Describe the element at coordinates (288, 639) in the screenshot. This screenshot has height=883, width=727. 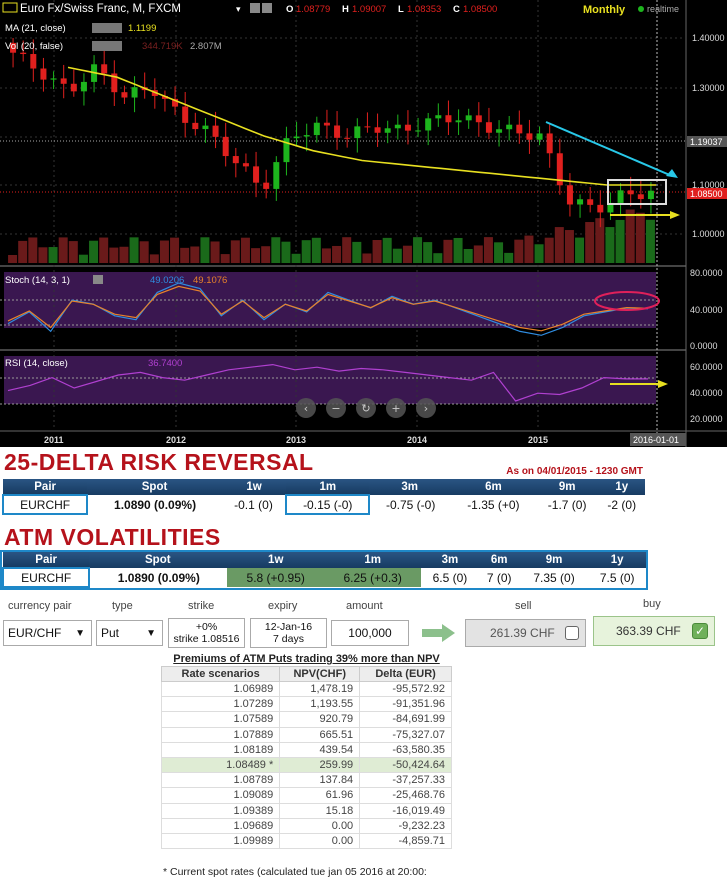
I see `expiry-days: 7 days` at that location.